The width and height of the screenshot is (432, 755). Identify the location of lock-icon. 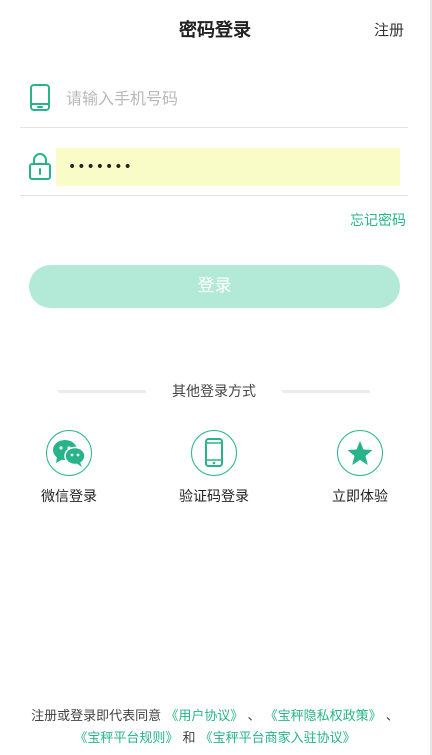
(40, 166).